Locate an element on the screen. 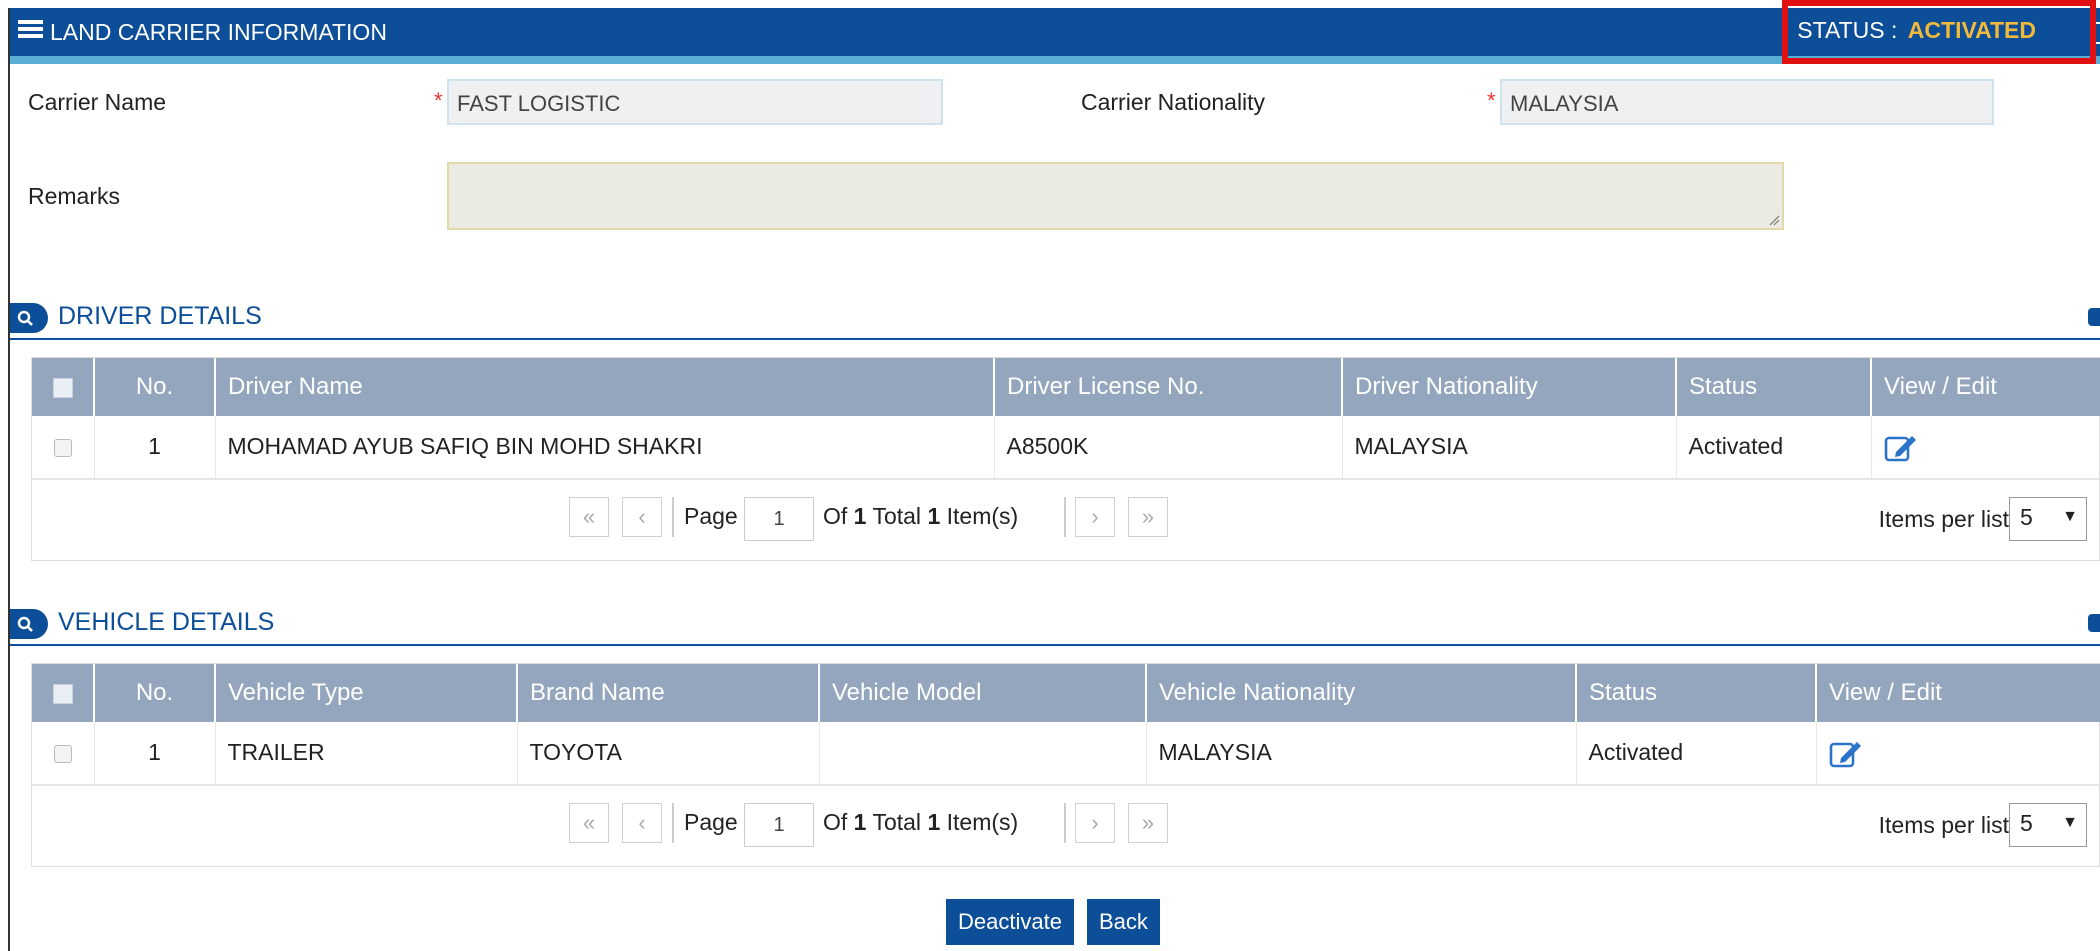 This screenshot has width=2100, height=951. brand-name-cell: TOYOTA is located at coordinates (668, 753).